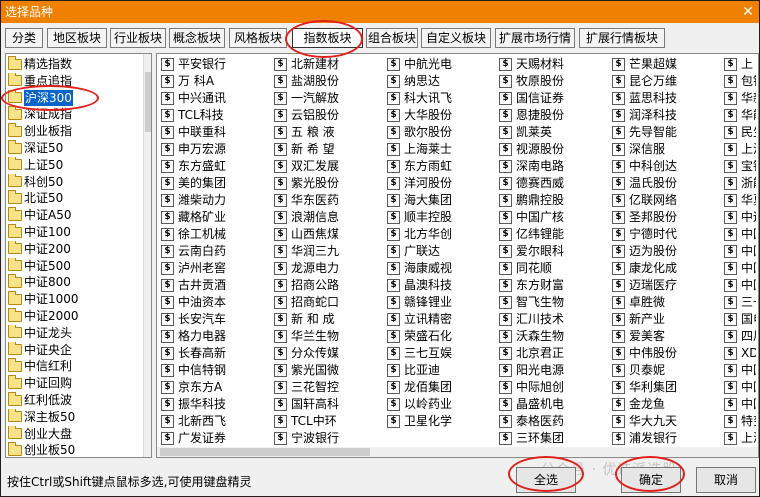 This screenshot has height=497, width=760. Describe the element at coordinates (651, 480) in the screenshot. I see `confirm-button: 确定` at that location.